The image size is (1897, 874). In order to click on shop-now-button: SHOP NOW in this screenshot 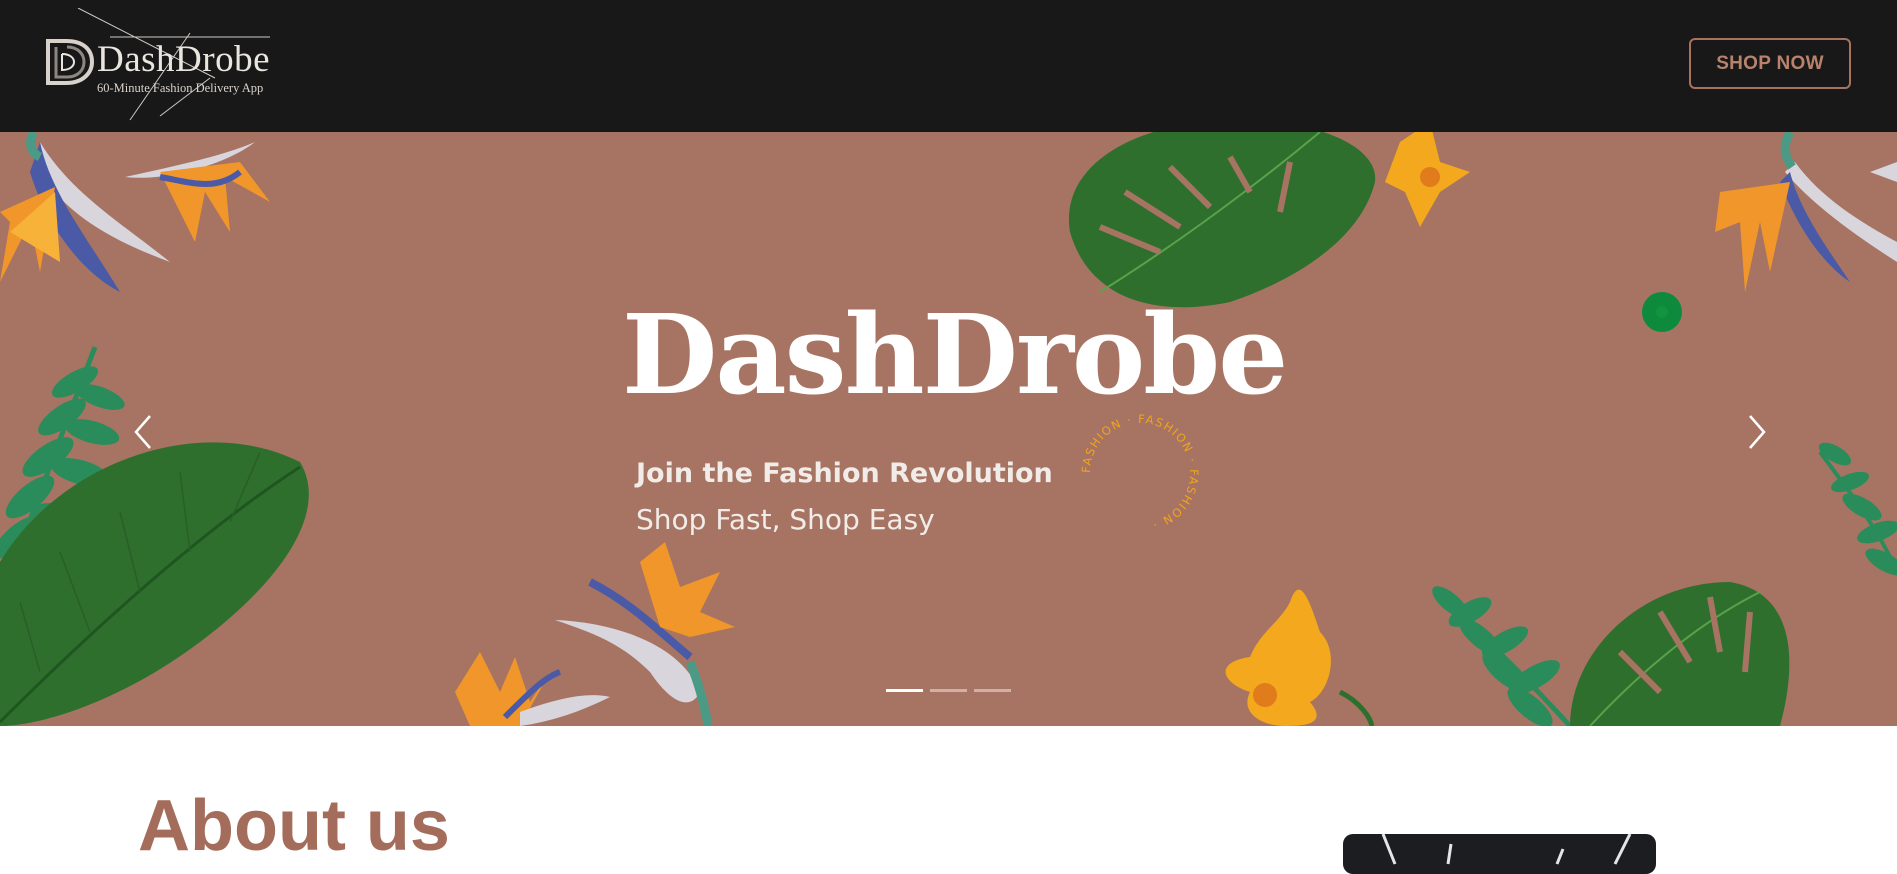, I will do `click(1770, 63)`.